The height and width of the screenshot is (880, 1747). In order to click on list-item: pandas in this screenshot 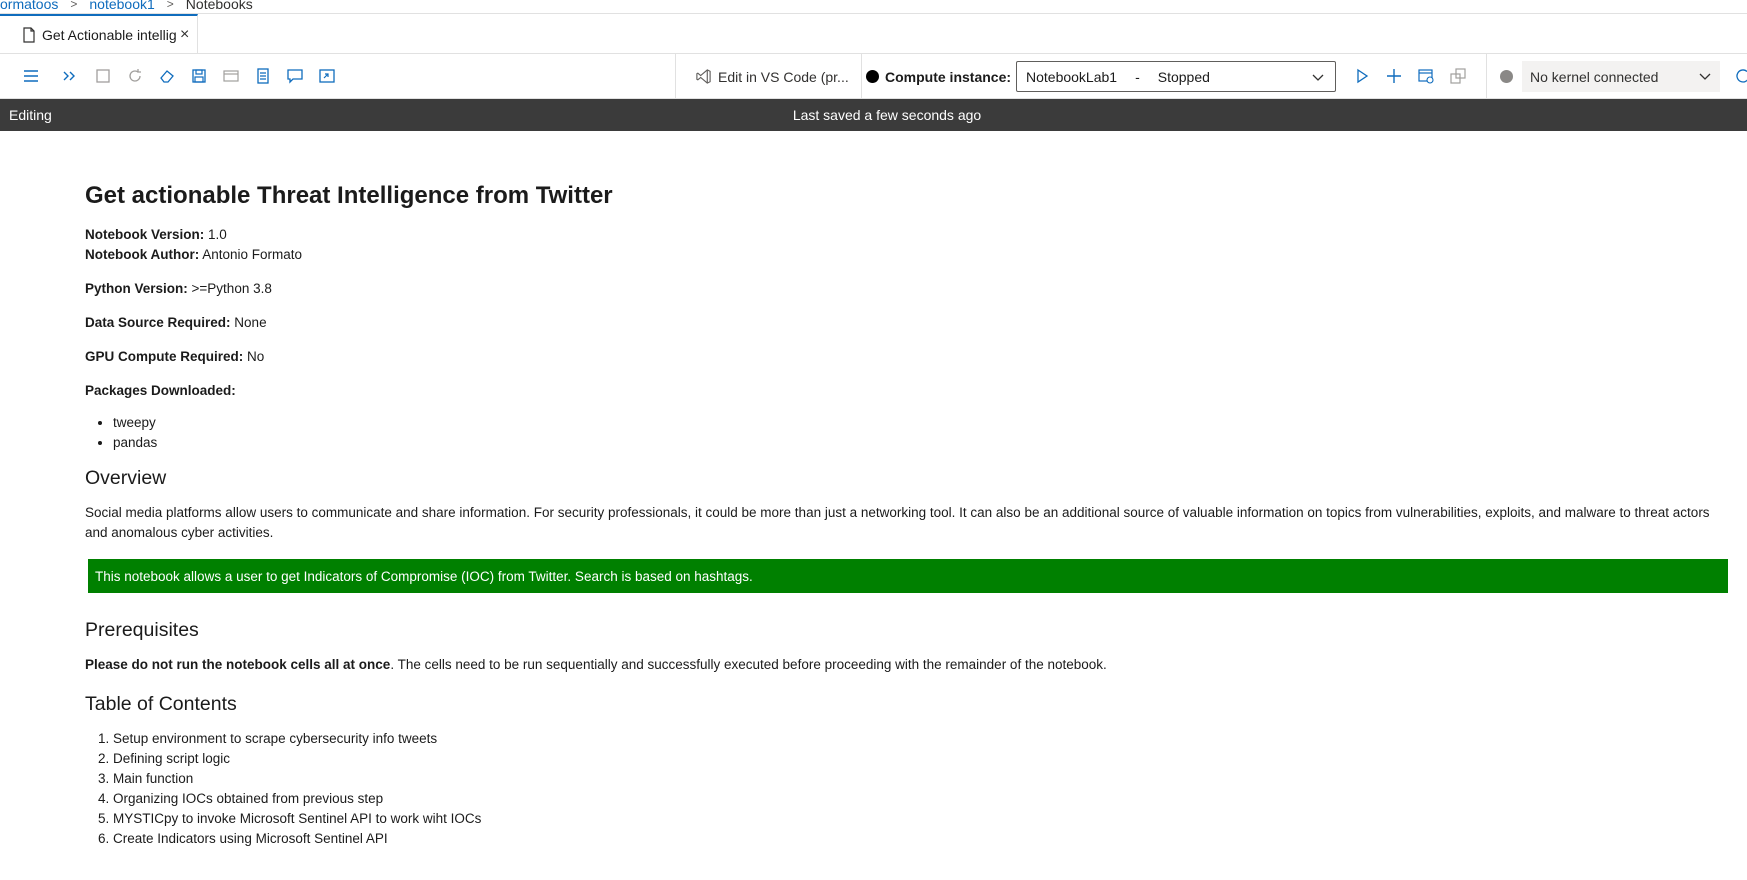, I will do `click(924, 443)`.